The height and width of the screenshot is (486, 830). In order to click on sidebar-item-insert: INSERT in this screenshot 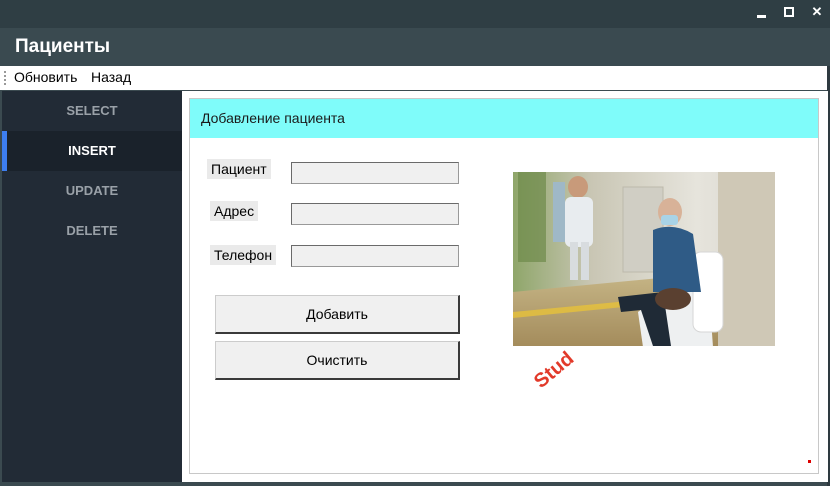, I will do `click(92, 151)`.